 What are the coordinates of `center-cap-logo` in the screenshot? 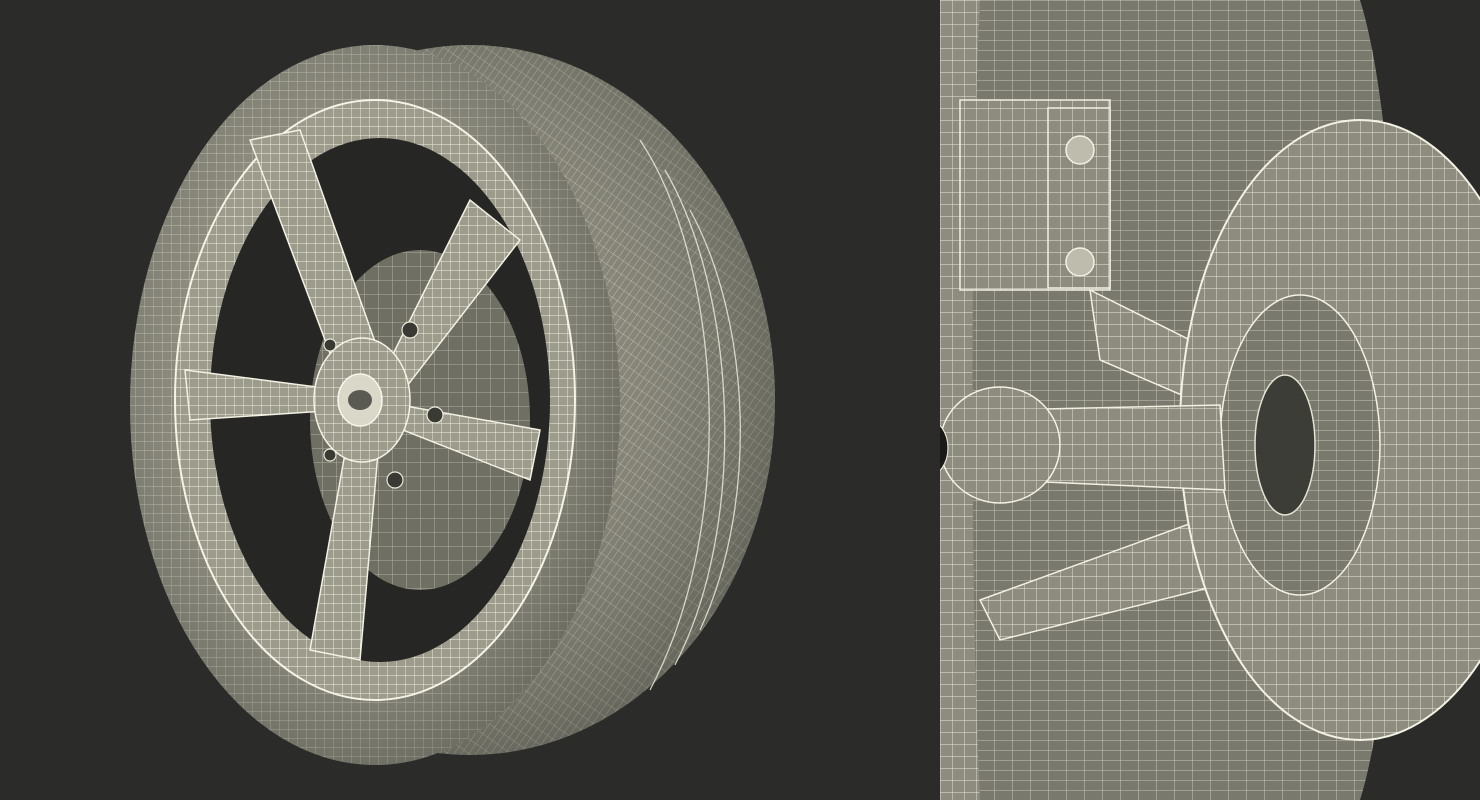 It's located at (360, 400).